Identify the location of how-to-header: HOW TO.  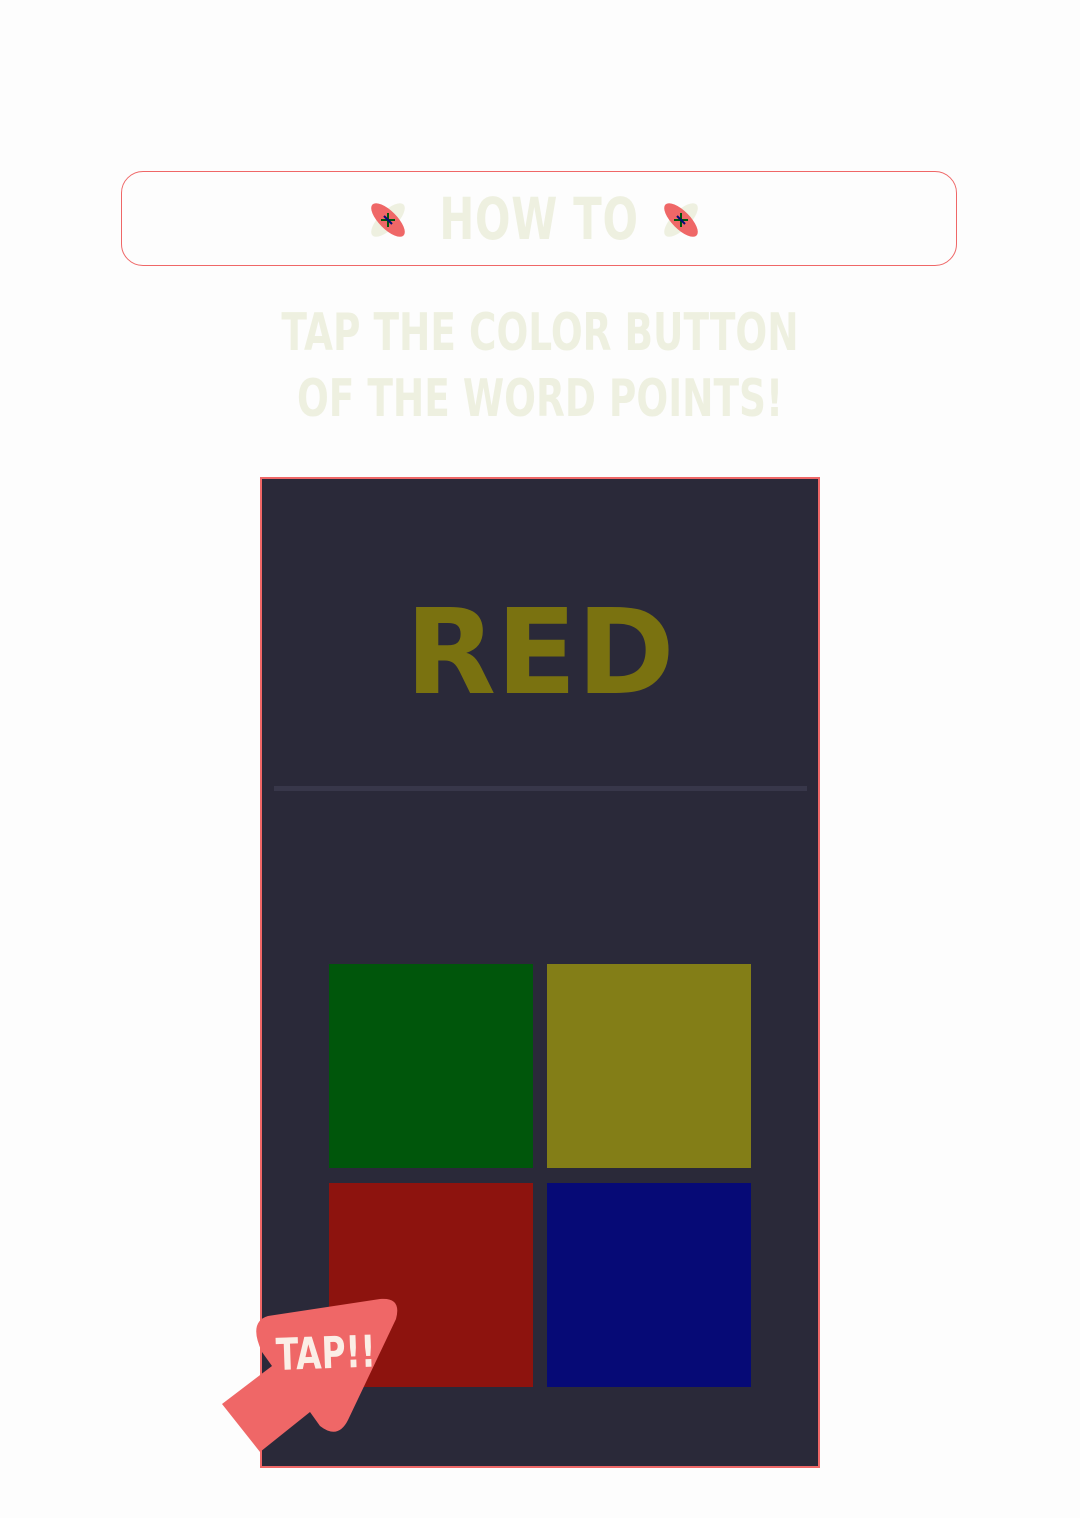
(539, 218).